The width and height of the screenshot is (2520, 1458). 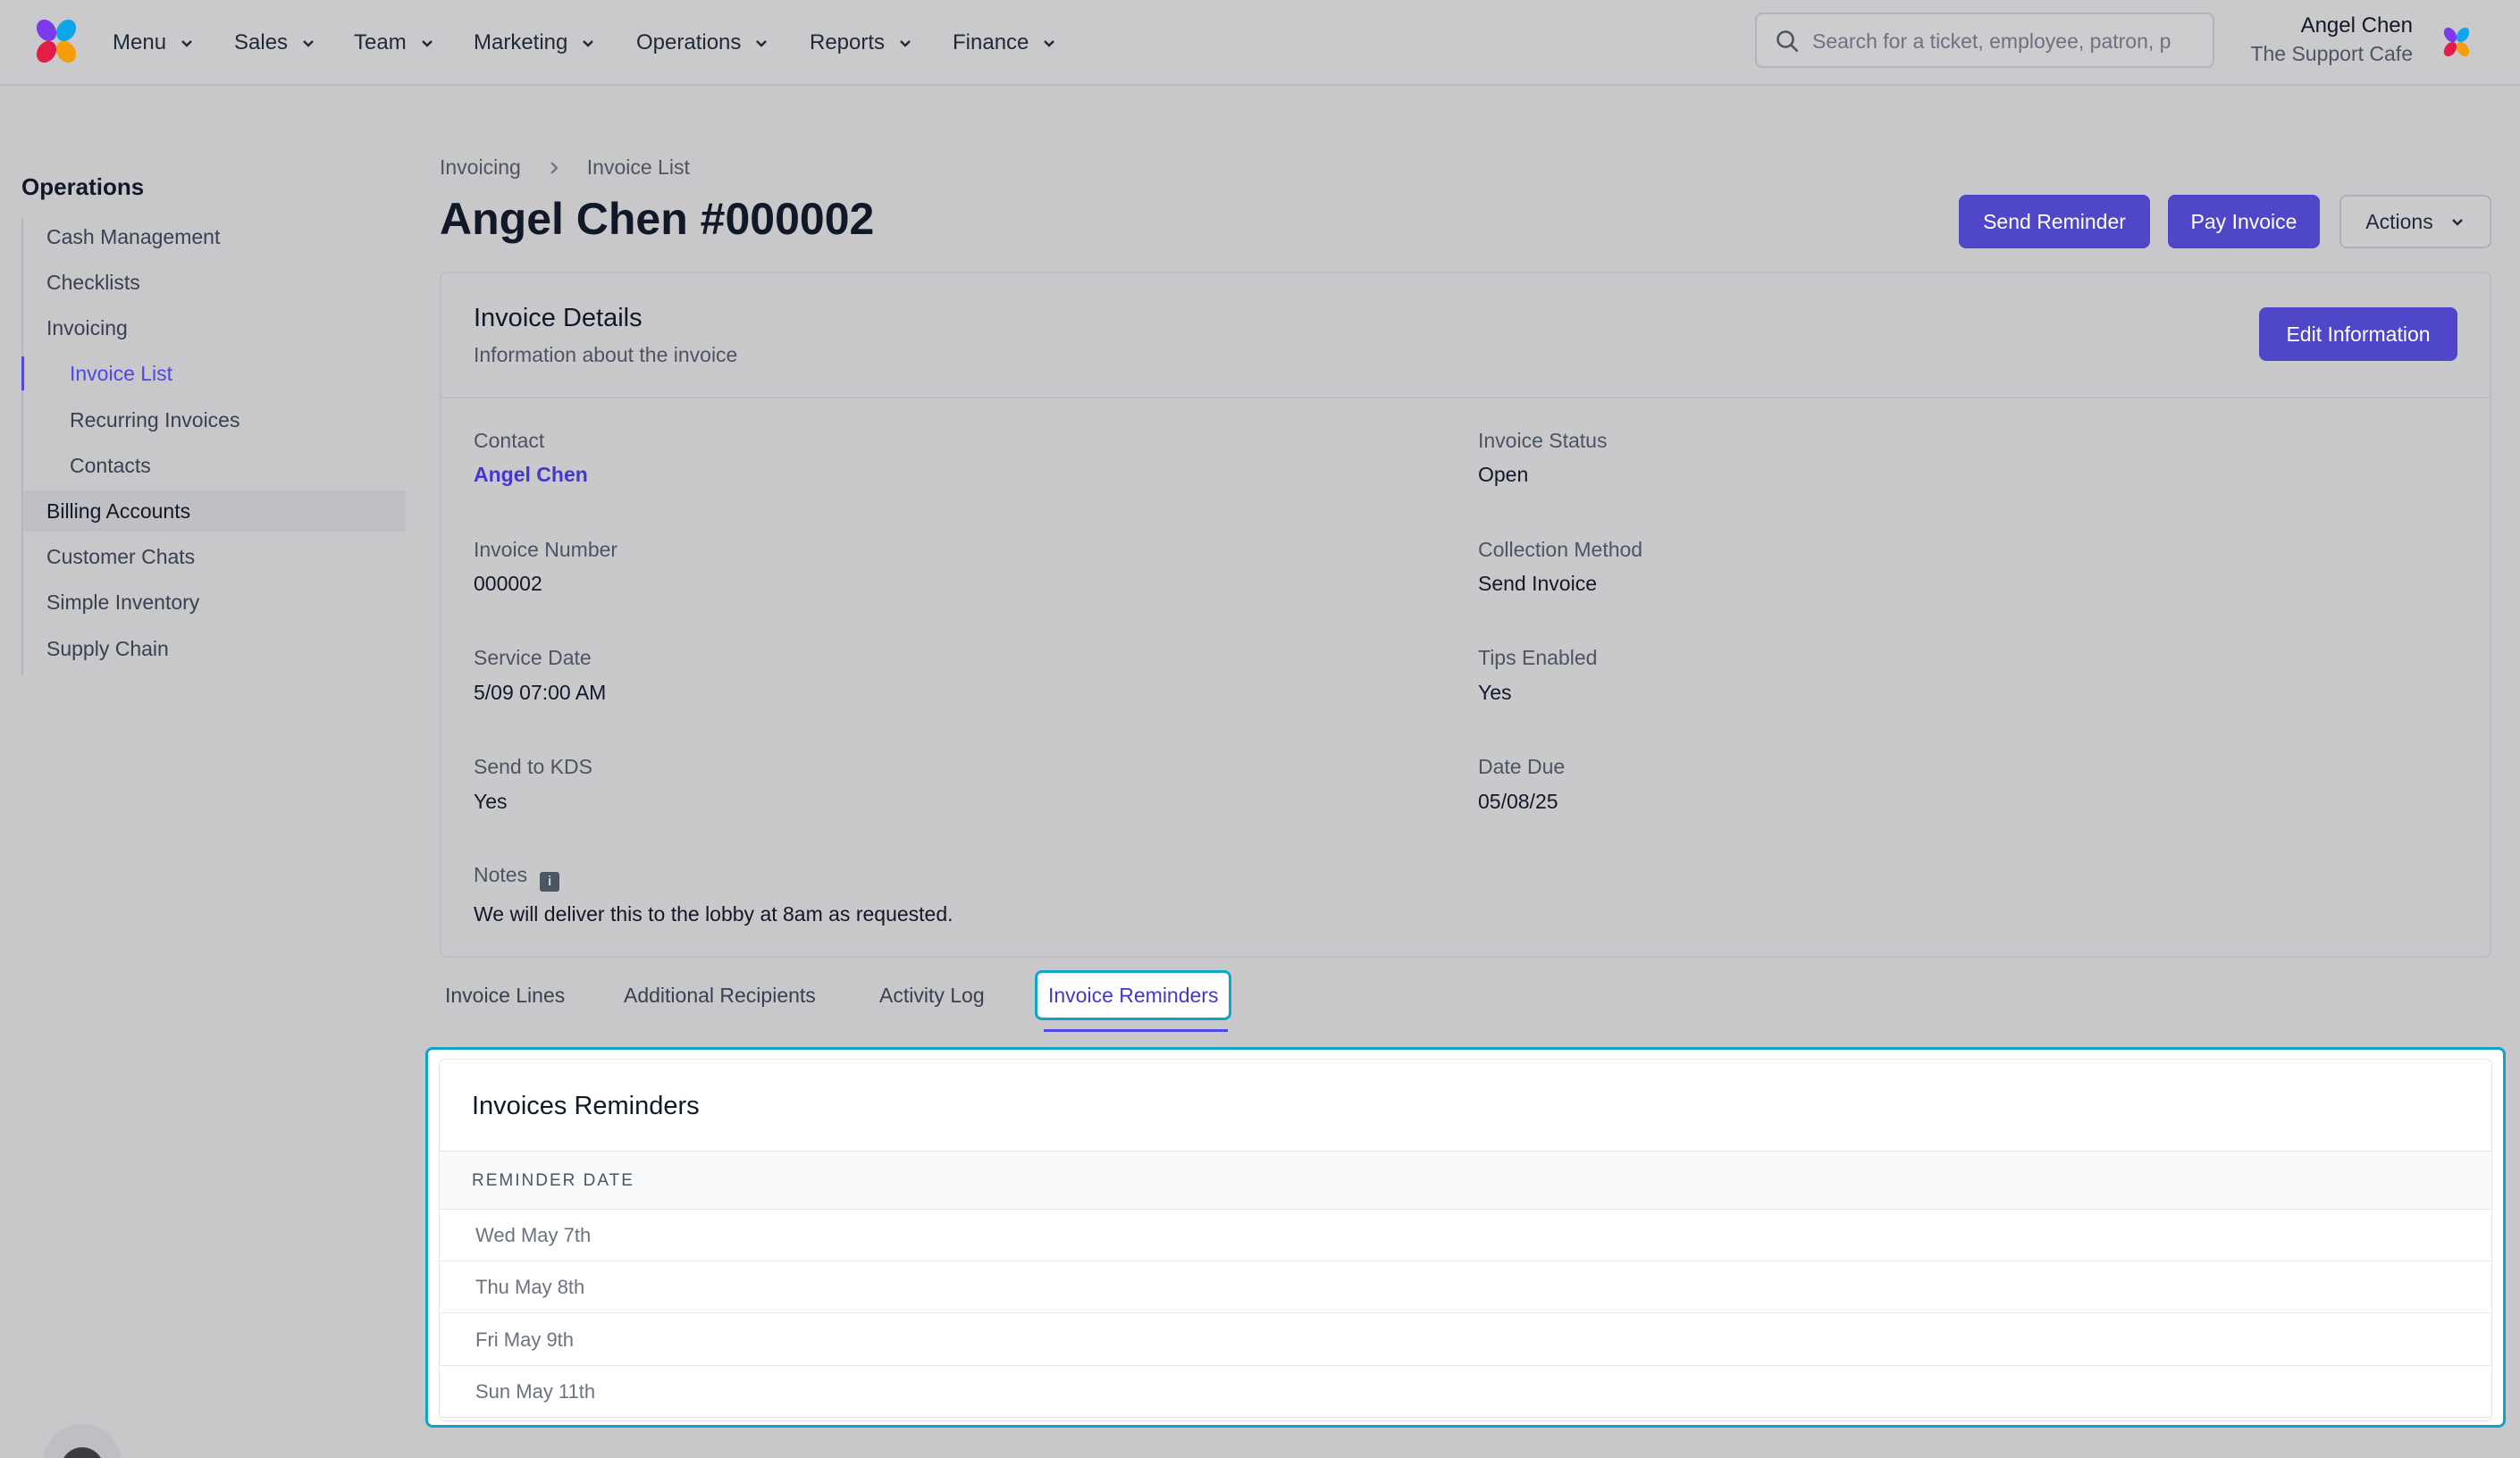 What do you see at coordinates (2244, 221) in the screenshot?
I see `pay-invoice-button: Pay Invoice` at bounding box center [2244, 221].